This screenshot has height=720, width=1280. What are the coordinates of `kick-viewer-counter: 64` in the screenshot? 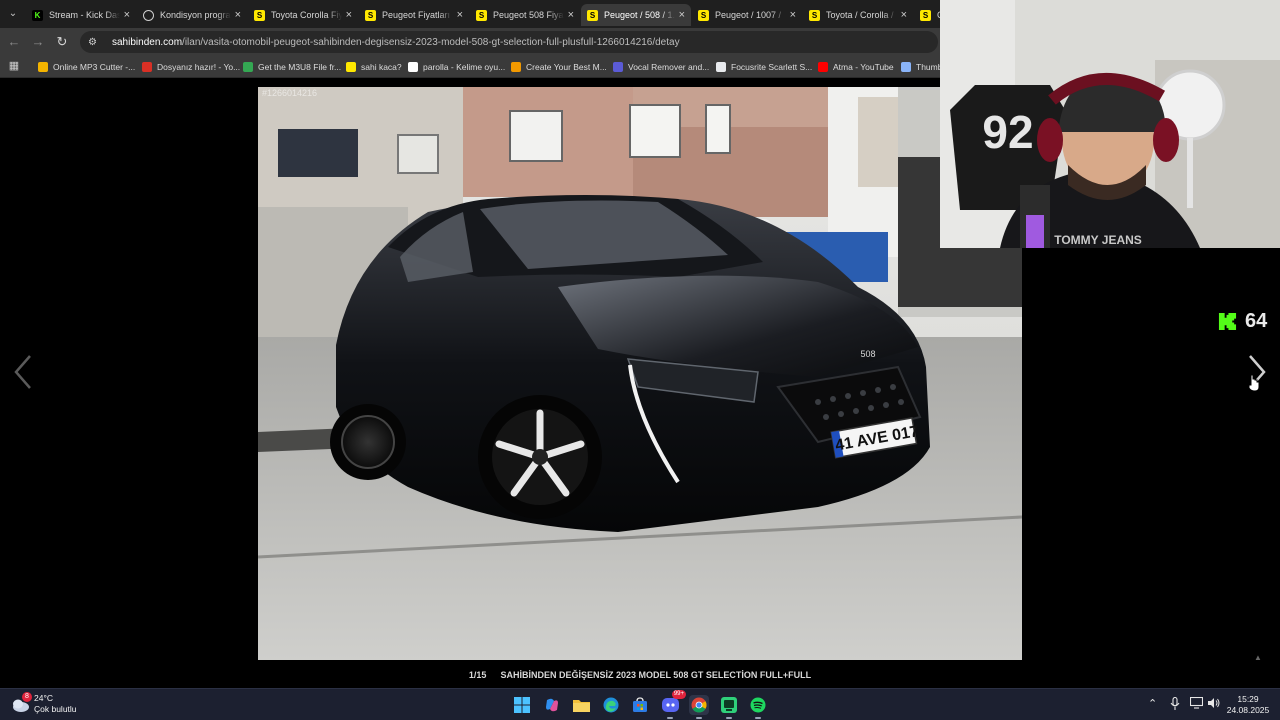 It's located at (1242, 321).